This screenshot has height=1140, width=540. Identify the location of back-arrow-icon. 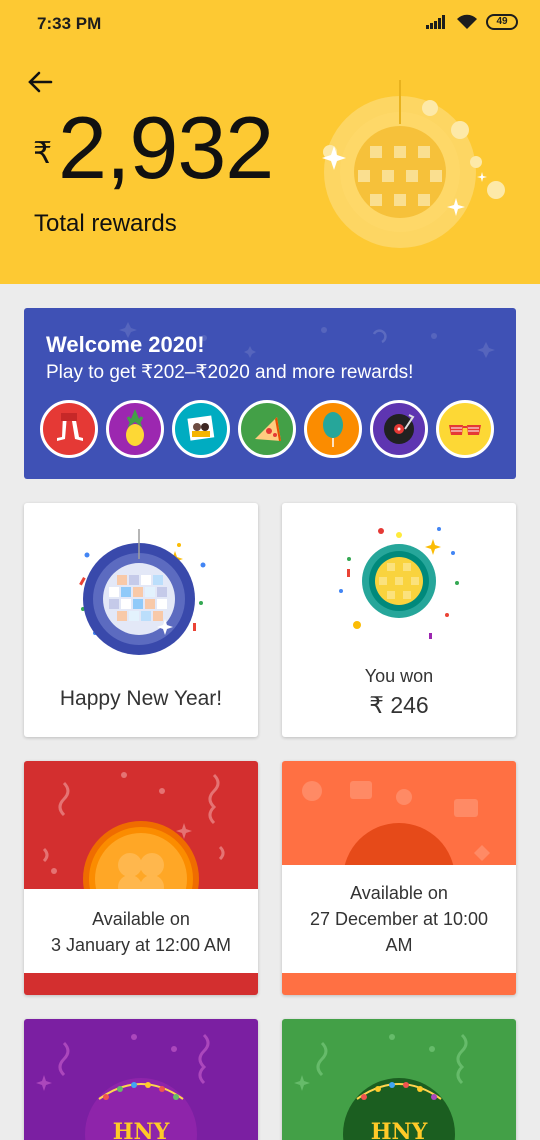
(40, 82).